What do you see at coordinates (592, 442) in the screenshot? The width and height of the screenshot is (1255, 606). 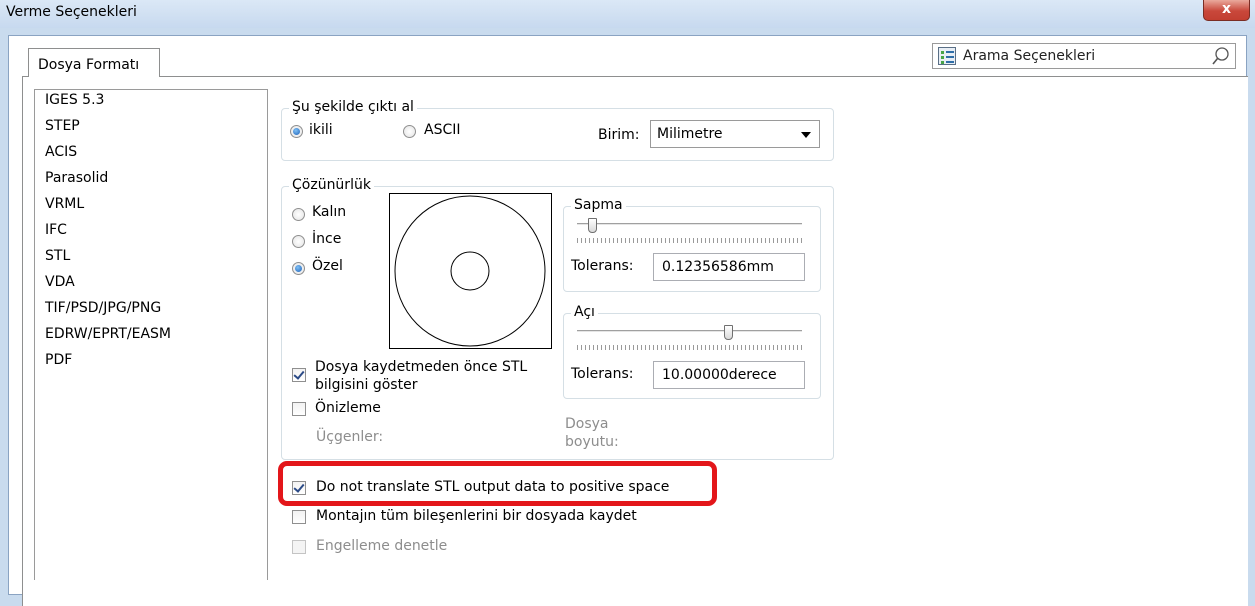 I see `file-size-label-line2: boyutu:` at bounding box center [592, 442].